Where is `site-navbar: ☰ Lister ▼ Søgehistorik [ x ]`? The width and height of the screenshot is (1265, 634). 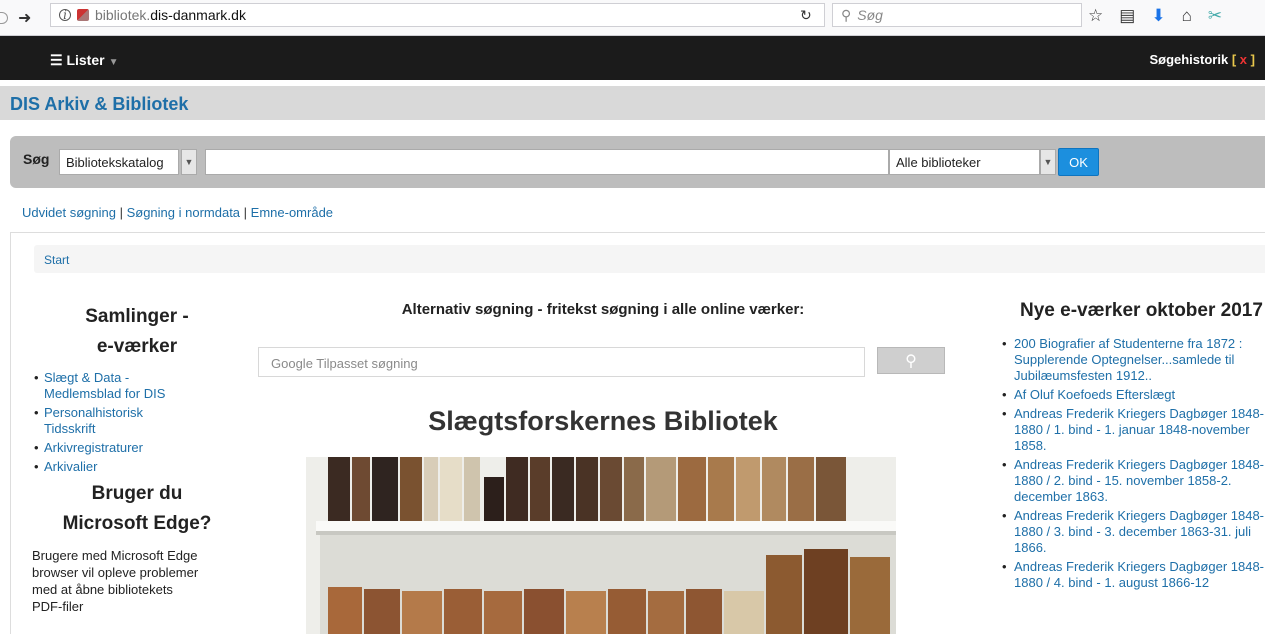 site-navbar: ☰ Lister ▼ Søgehistorik [ x ] is located at coordinates (632, 58).